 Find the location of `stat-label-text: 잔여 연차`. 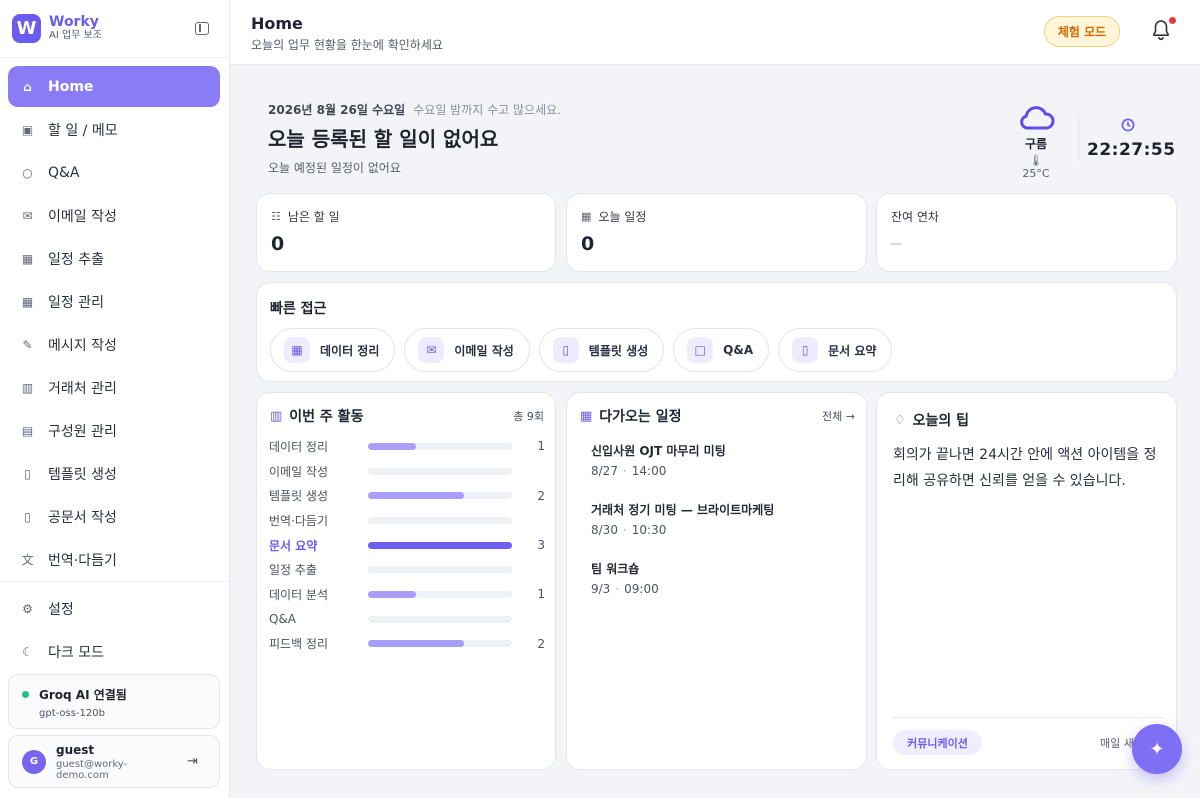

stat-label-text: 잔여 연차 is located at coordinates (915, 217).